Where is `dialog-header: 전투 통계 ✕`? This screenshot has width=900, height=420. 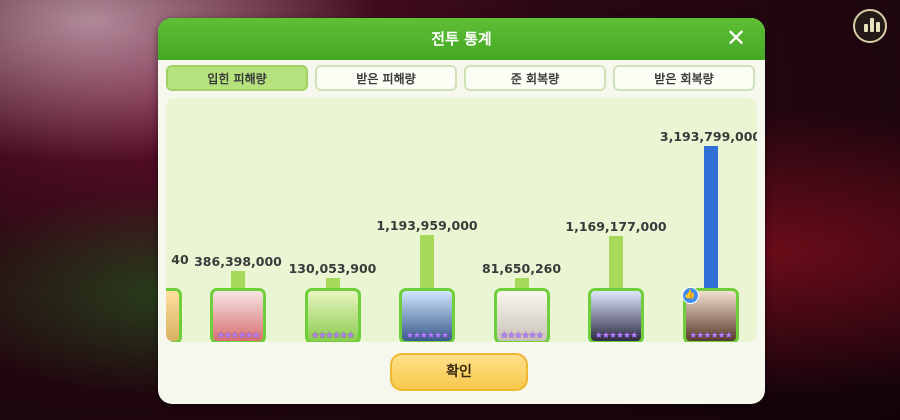
dialog-header: 전투 통계 ✕ is located at coordinates (461, 39).